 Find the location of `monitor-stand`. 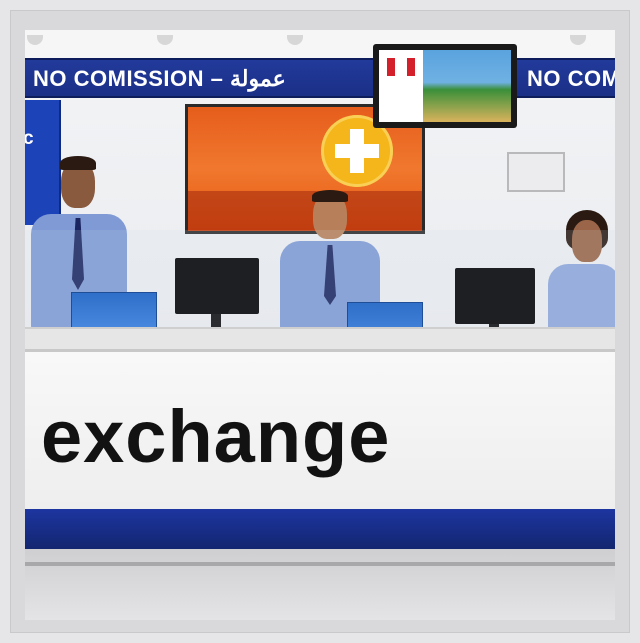

monitor-stand is located at coordinates (216, 321).